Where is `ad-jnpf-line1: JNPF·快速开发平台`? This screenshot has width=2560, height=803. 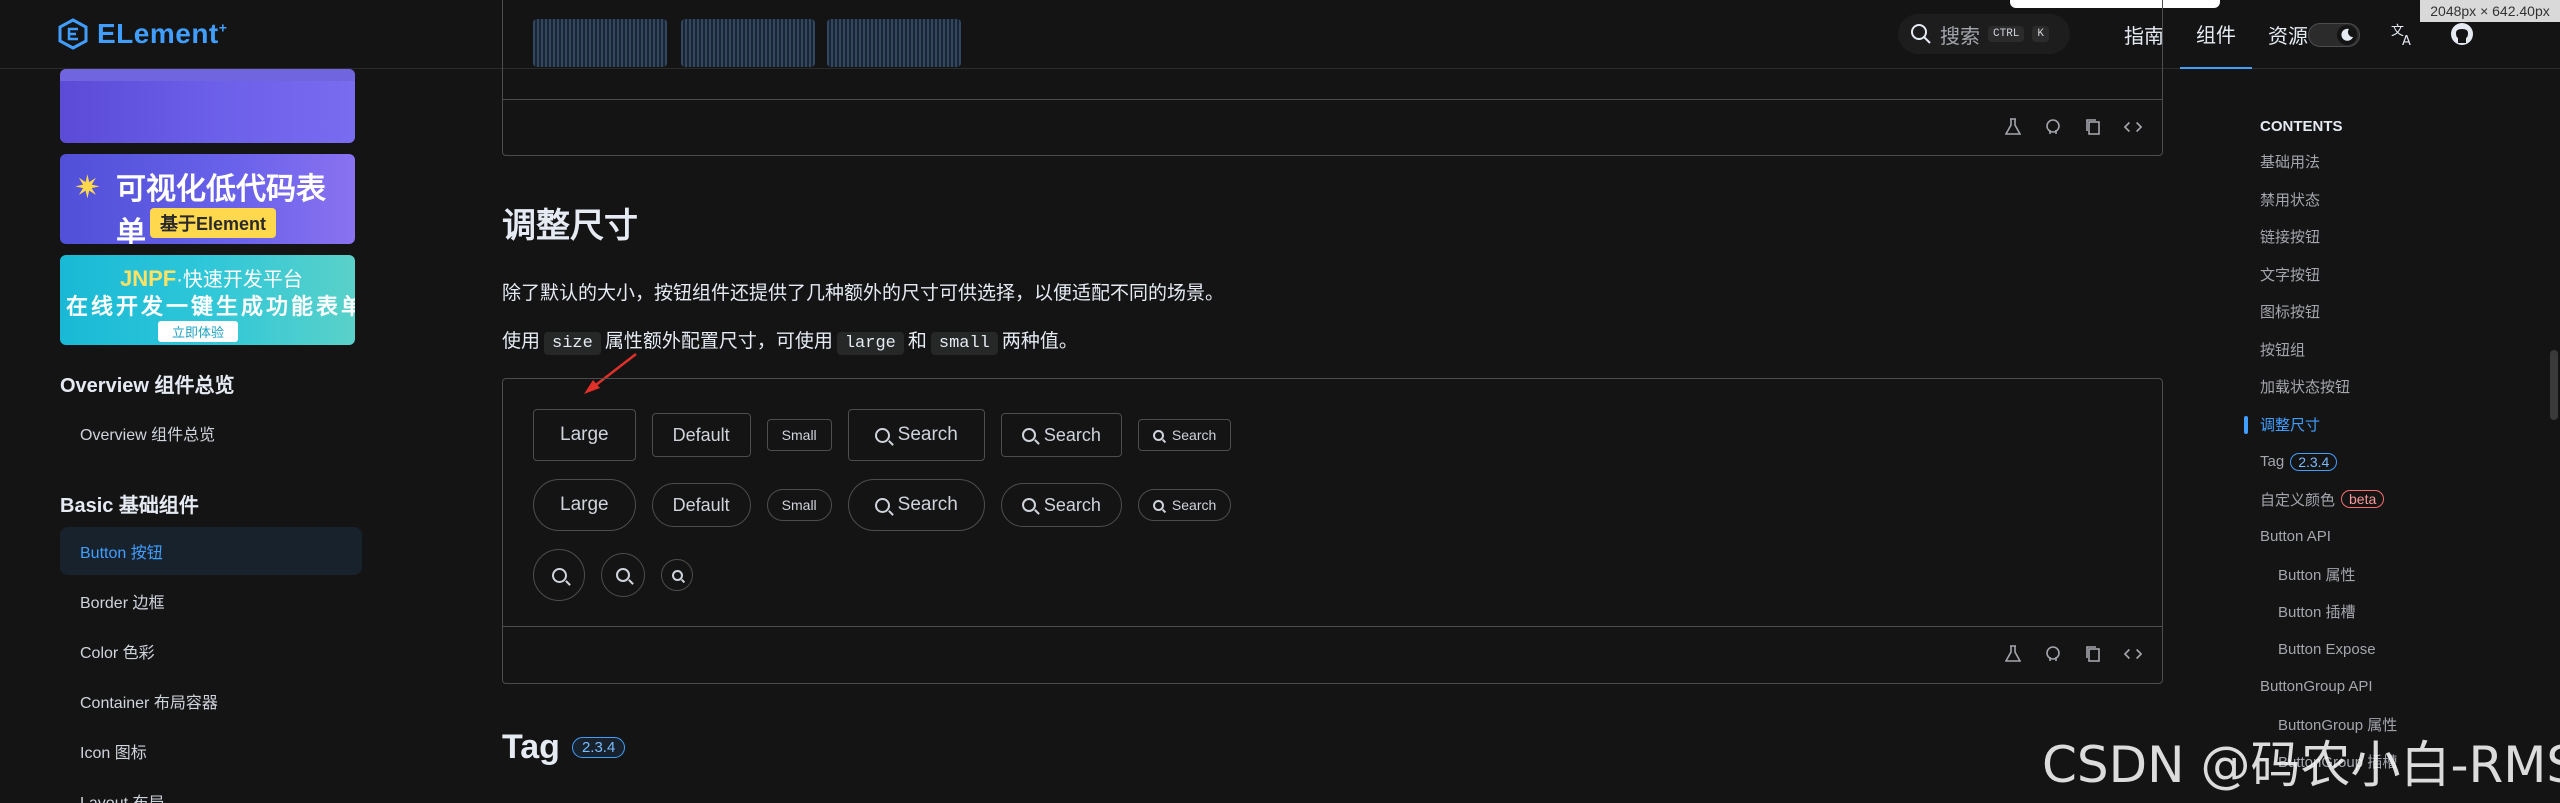 ad-jnpf-line1: JNPF·快速开发平台 is located at coordinates (211, 278).